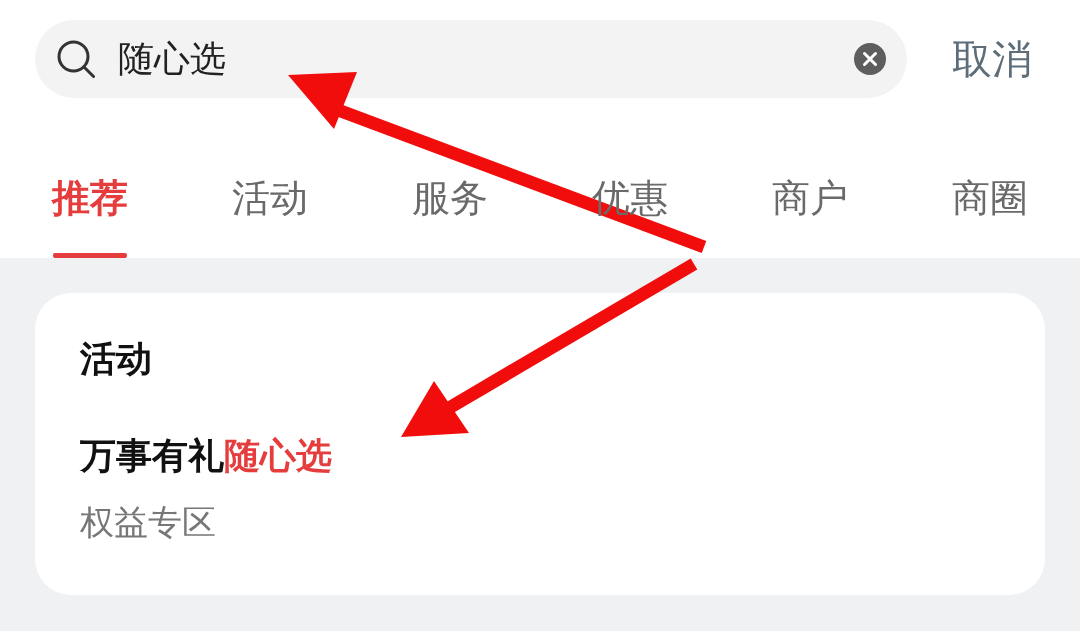 This screenshot has width=1080, height=631. What do you see at coordinates (148, 522) in the screenshot?
I see `result-subtitle: 权益专区` at bounding box center [148, 522].